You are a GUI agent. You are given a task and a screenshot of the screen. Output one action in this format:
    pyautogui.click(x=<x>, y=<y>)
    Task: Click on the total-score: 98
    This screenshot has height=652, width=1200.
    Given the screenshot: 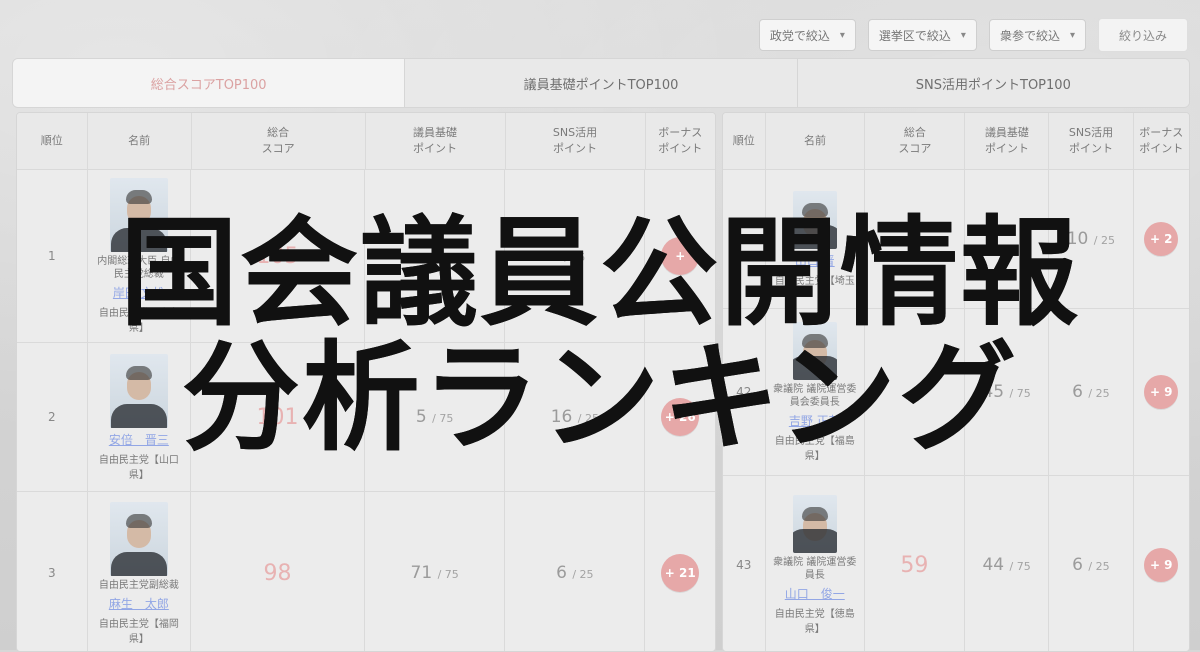 What is the action you would take?
    pyautogui.click(x=277, y=573)
    